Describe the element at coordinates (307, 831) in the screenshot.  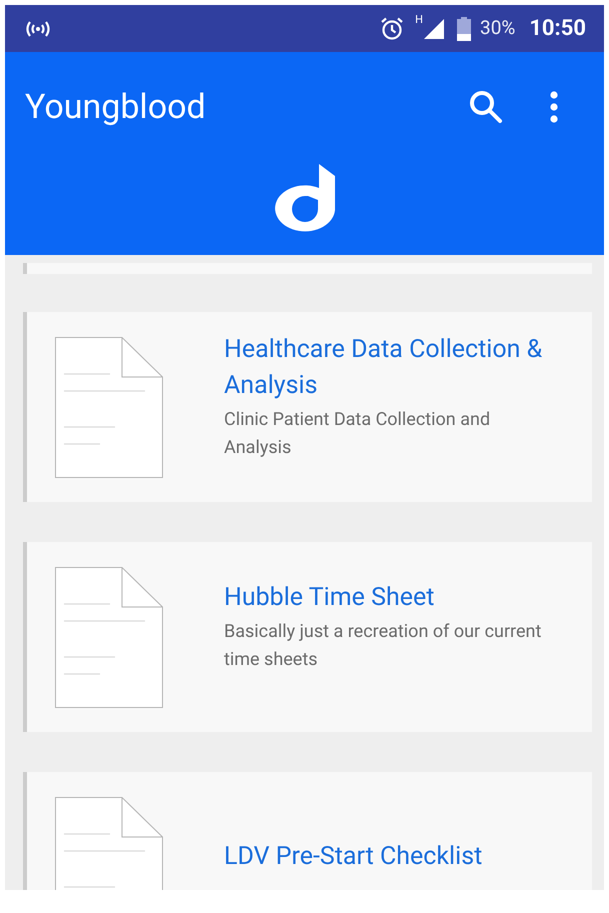
I see `form-card: LDV Pre-Start Checklist` at that location.